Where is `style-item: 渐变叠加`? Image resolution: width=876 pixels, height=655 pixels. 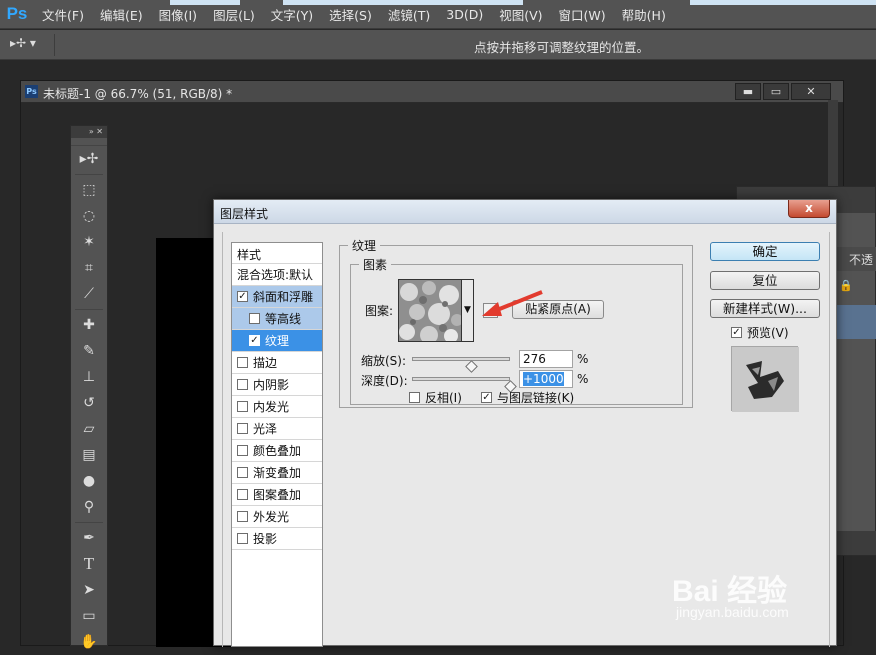
style-item: 渐变叠加 is located at coordinates (277, 473).